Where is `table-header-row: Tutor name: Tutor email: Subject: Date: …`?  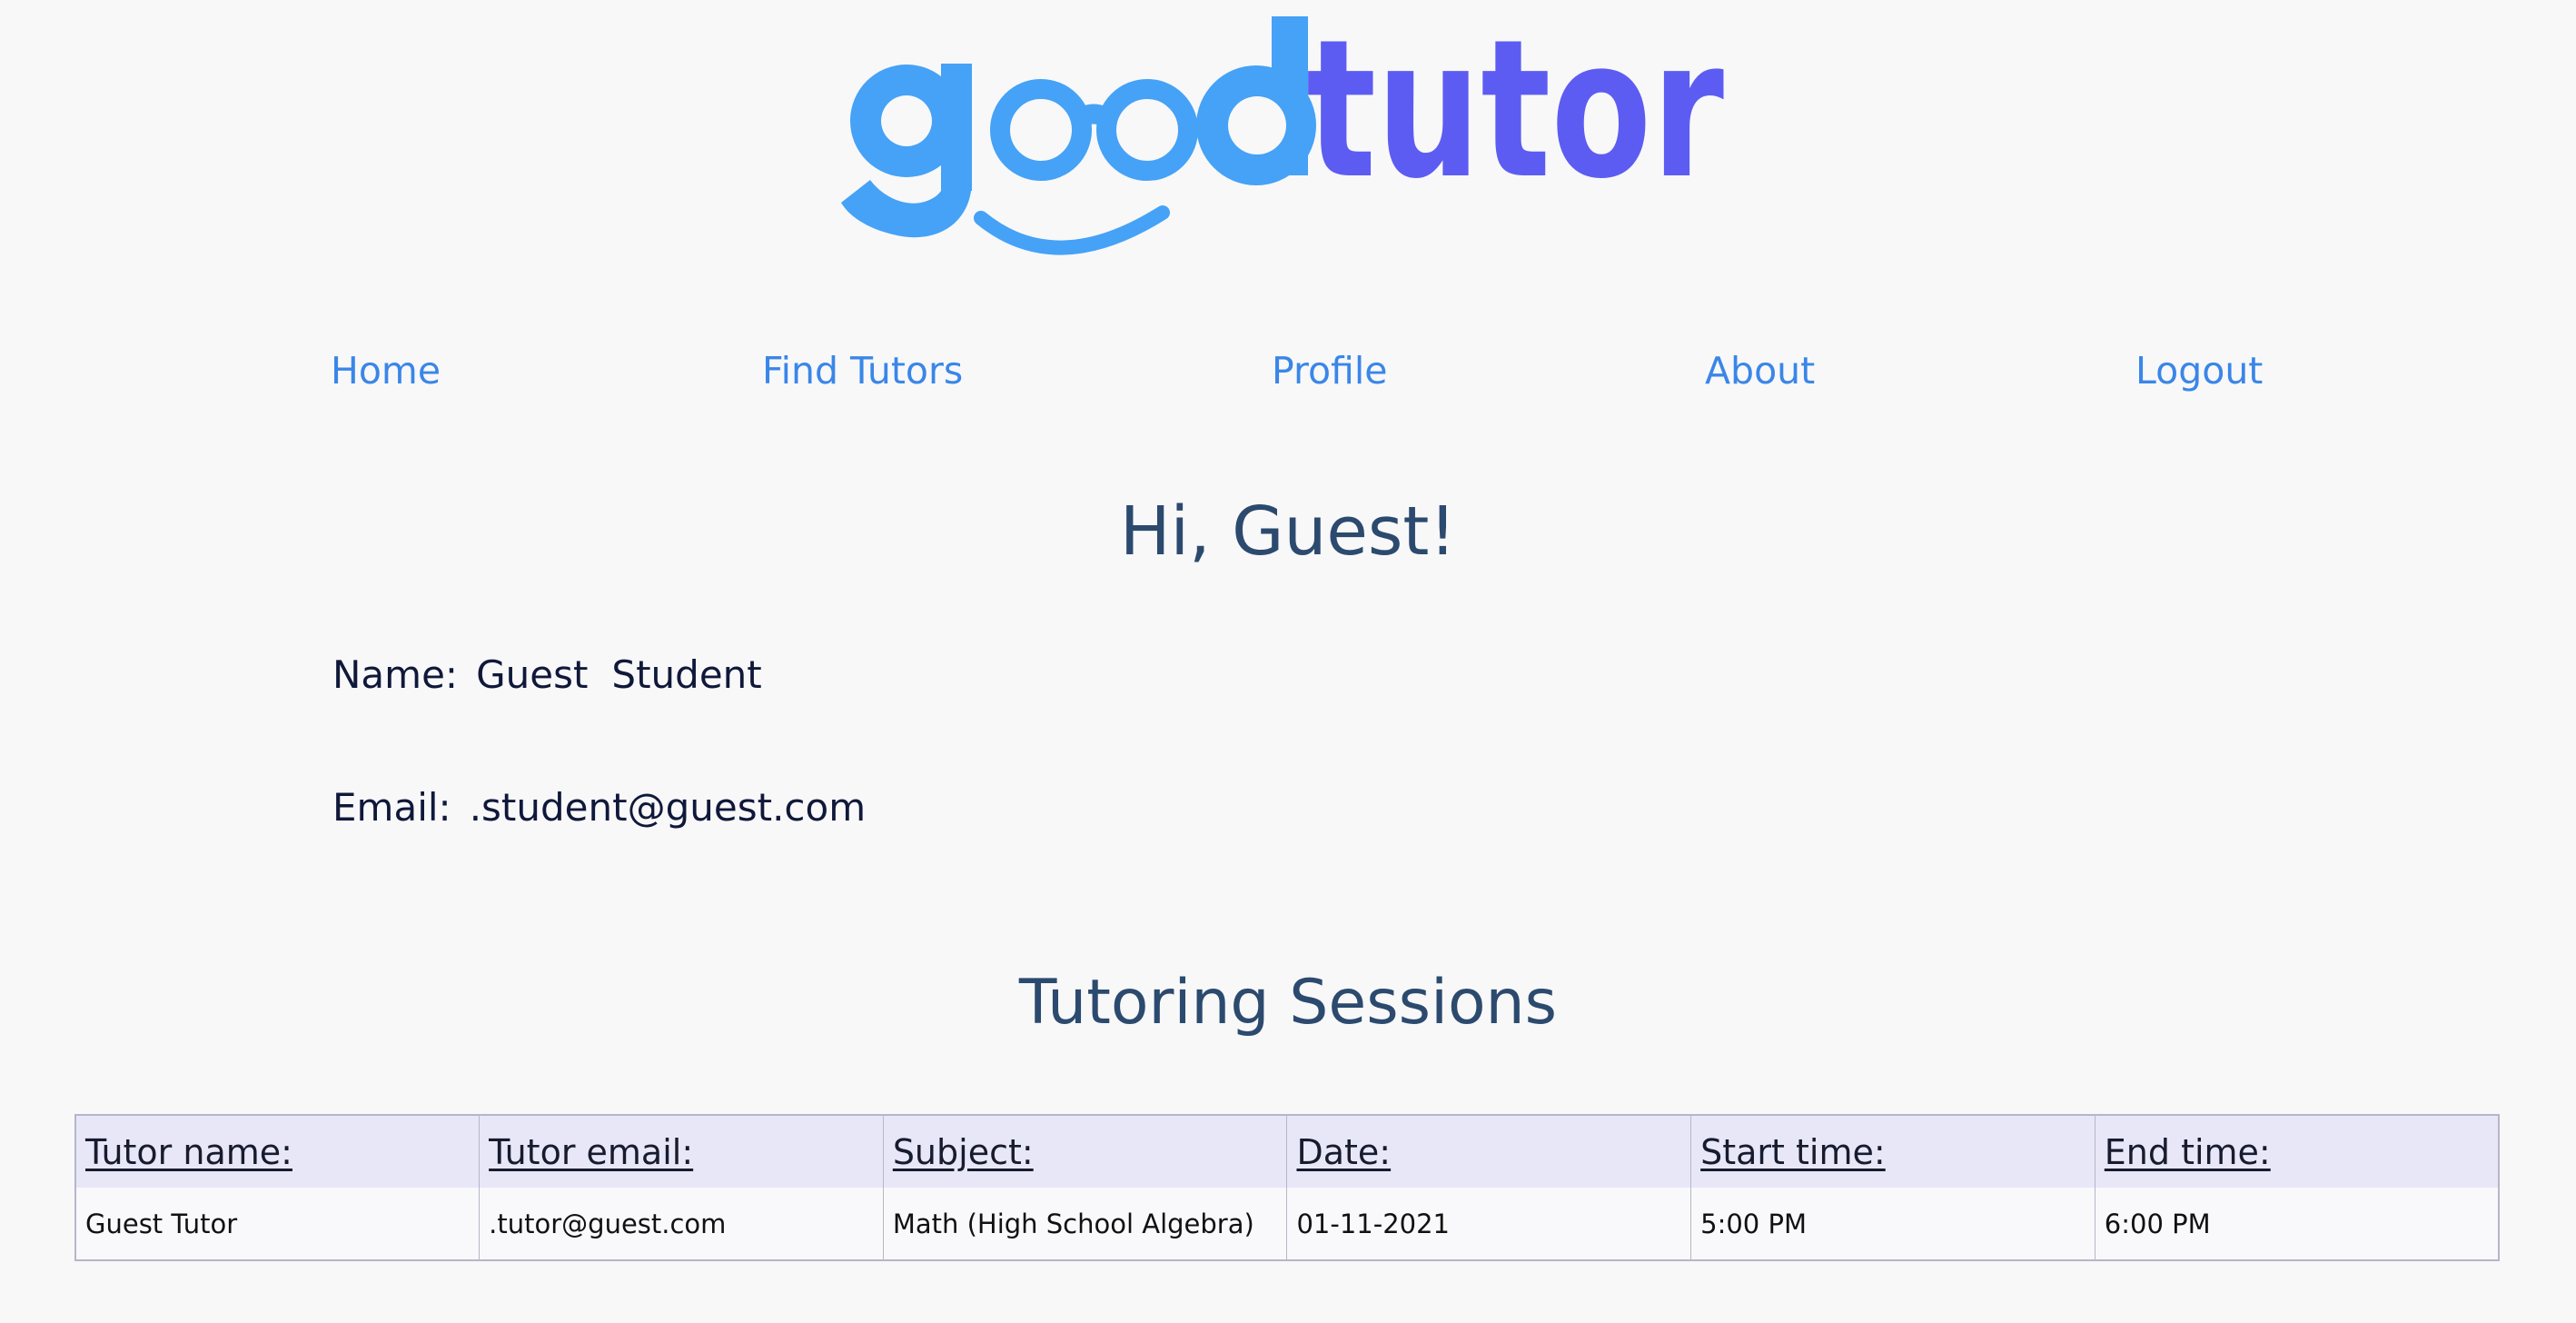 table-header-row: Tutor name: Tutor email: Subject: Date: … is located at coordinates (1287, 1151).